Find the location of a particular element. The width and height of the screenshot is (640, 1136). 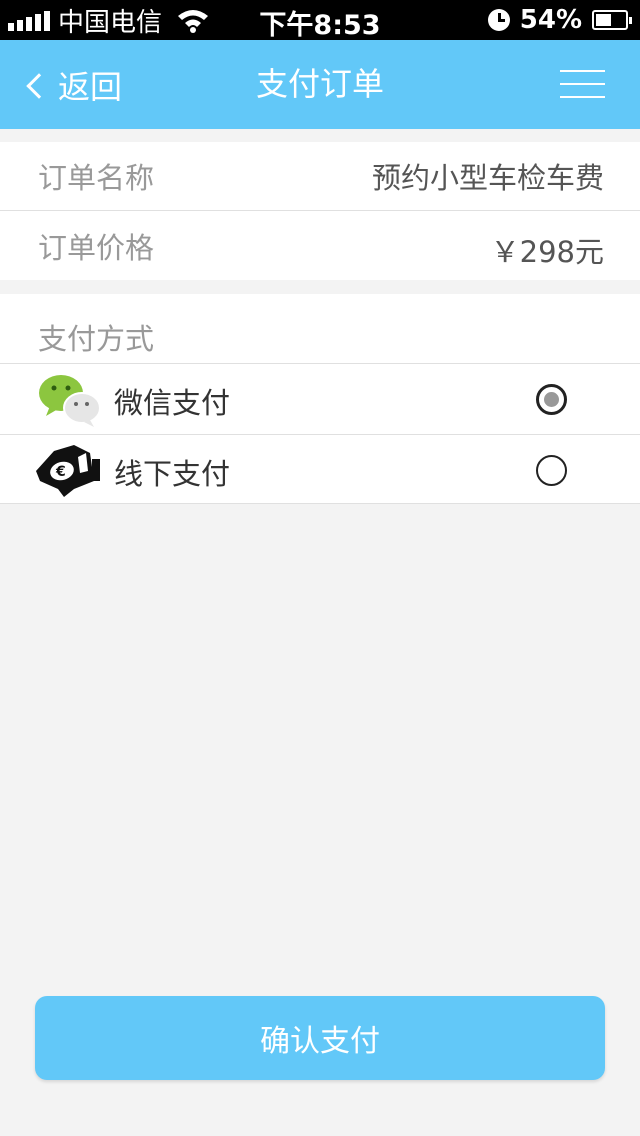

carrier-name: 中国电信 is located at coordinates (110, 22).